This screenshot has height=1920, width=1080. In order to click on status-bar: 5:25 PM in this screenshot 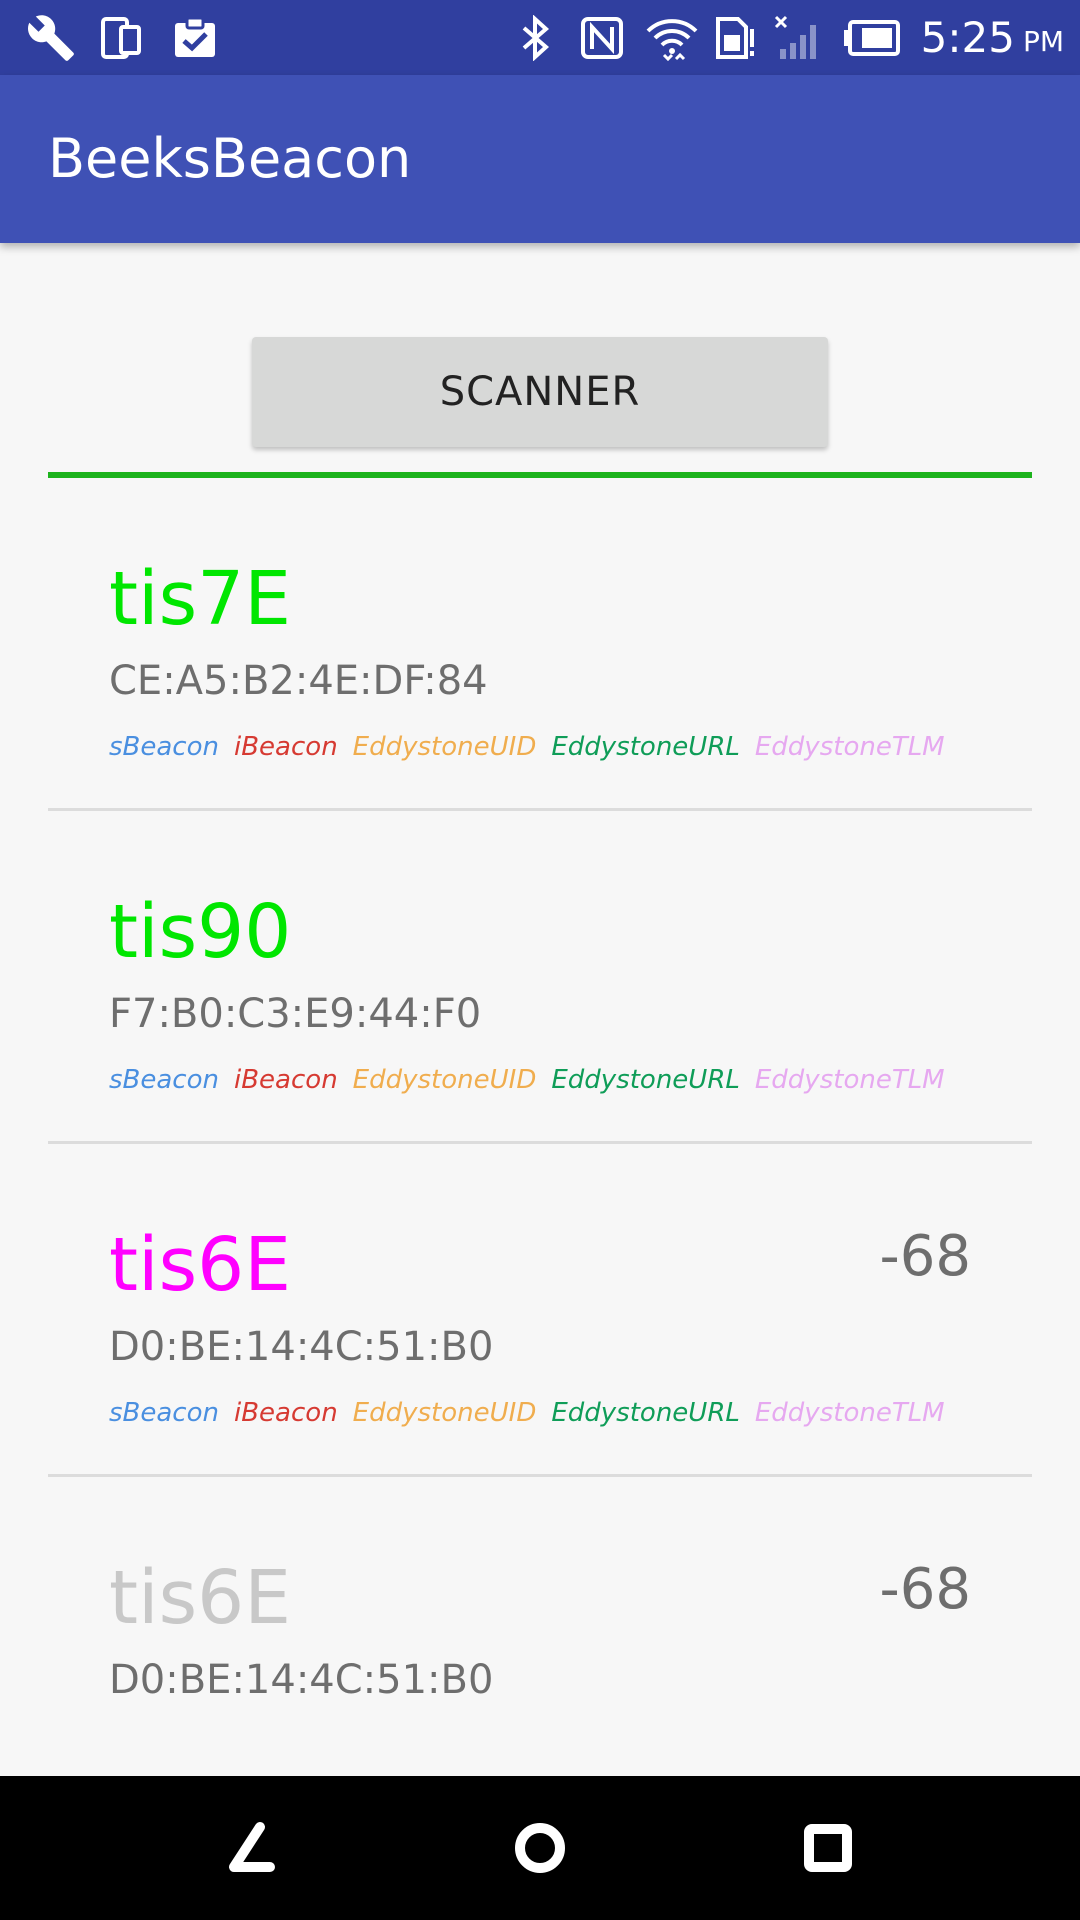, I will do `click(540, 37)`.